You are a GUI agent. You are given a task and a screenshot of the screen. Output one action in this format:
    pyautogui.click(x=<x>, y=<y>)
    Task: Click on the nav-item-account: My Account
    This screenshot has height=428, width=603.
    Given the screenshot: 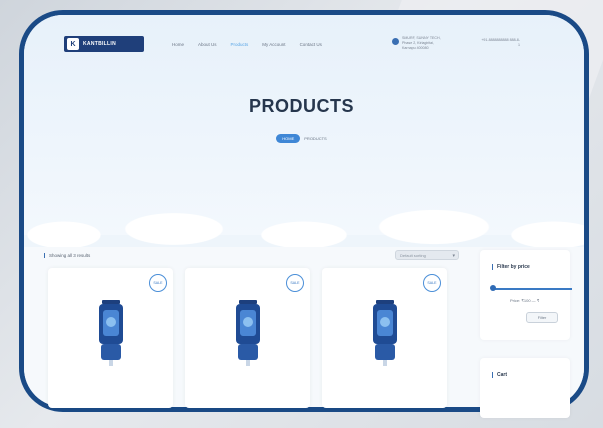 What is the action you would take?
    pyautogui.click(x=273, y=44)
    